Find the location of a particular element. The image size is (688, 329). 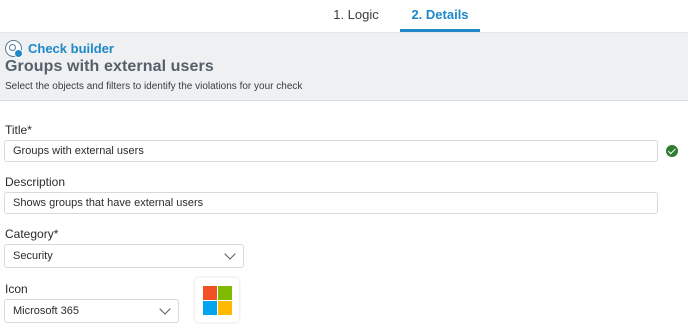

description-label: Description is located at coordinates (35, 182).